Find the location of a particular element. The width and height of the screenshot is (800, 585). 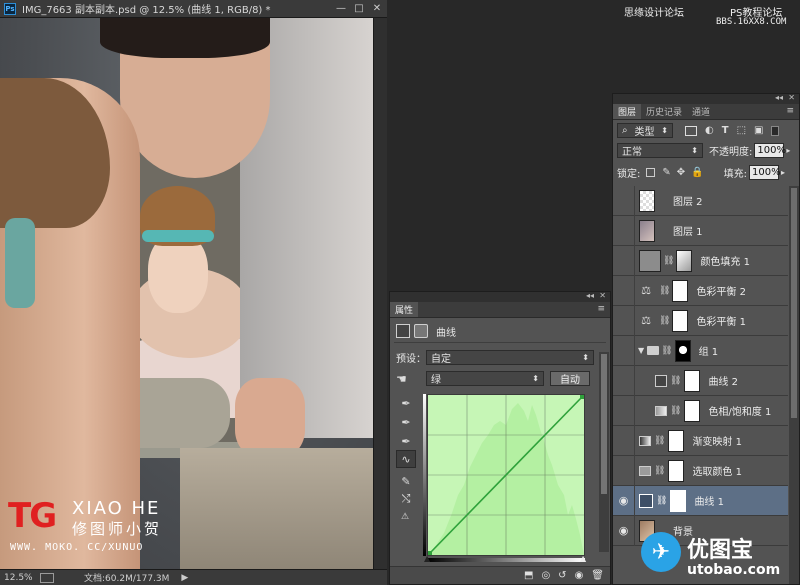

tab-history: 历史记录 is located at coordinates (664, 111).